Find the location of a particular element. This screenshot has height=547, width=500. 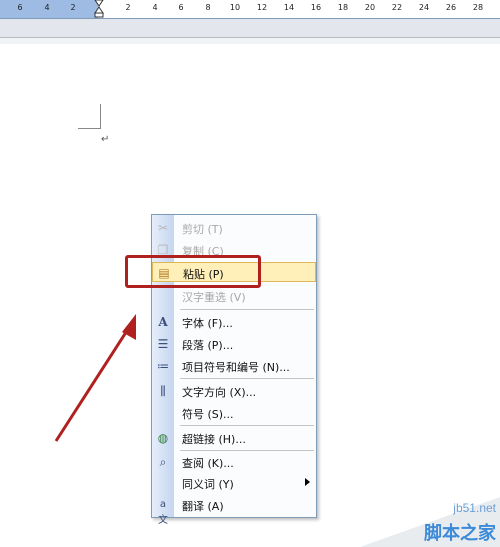

watermark-name: 脚本之家 is located at coordinates (460, 533).